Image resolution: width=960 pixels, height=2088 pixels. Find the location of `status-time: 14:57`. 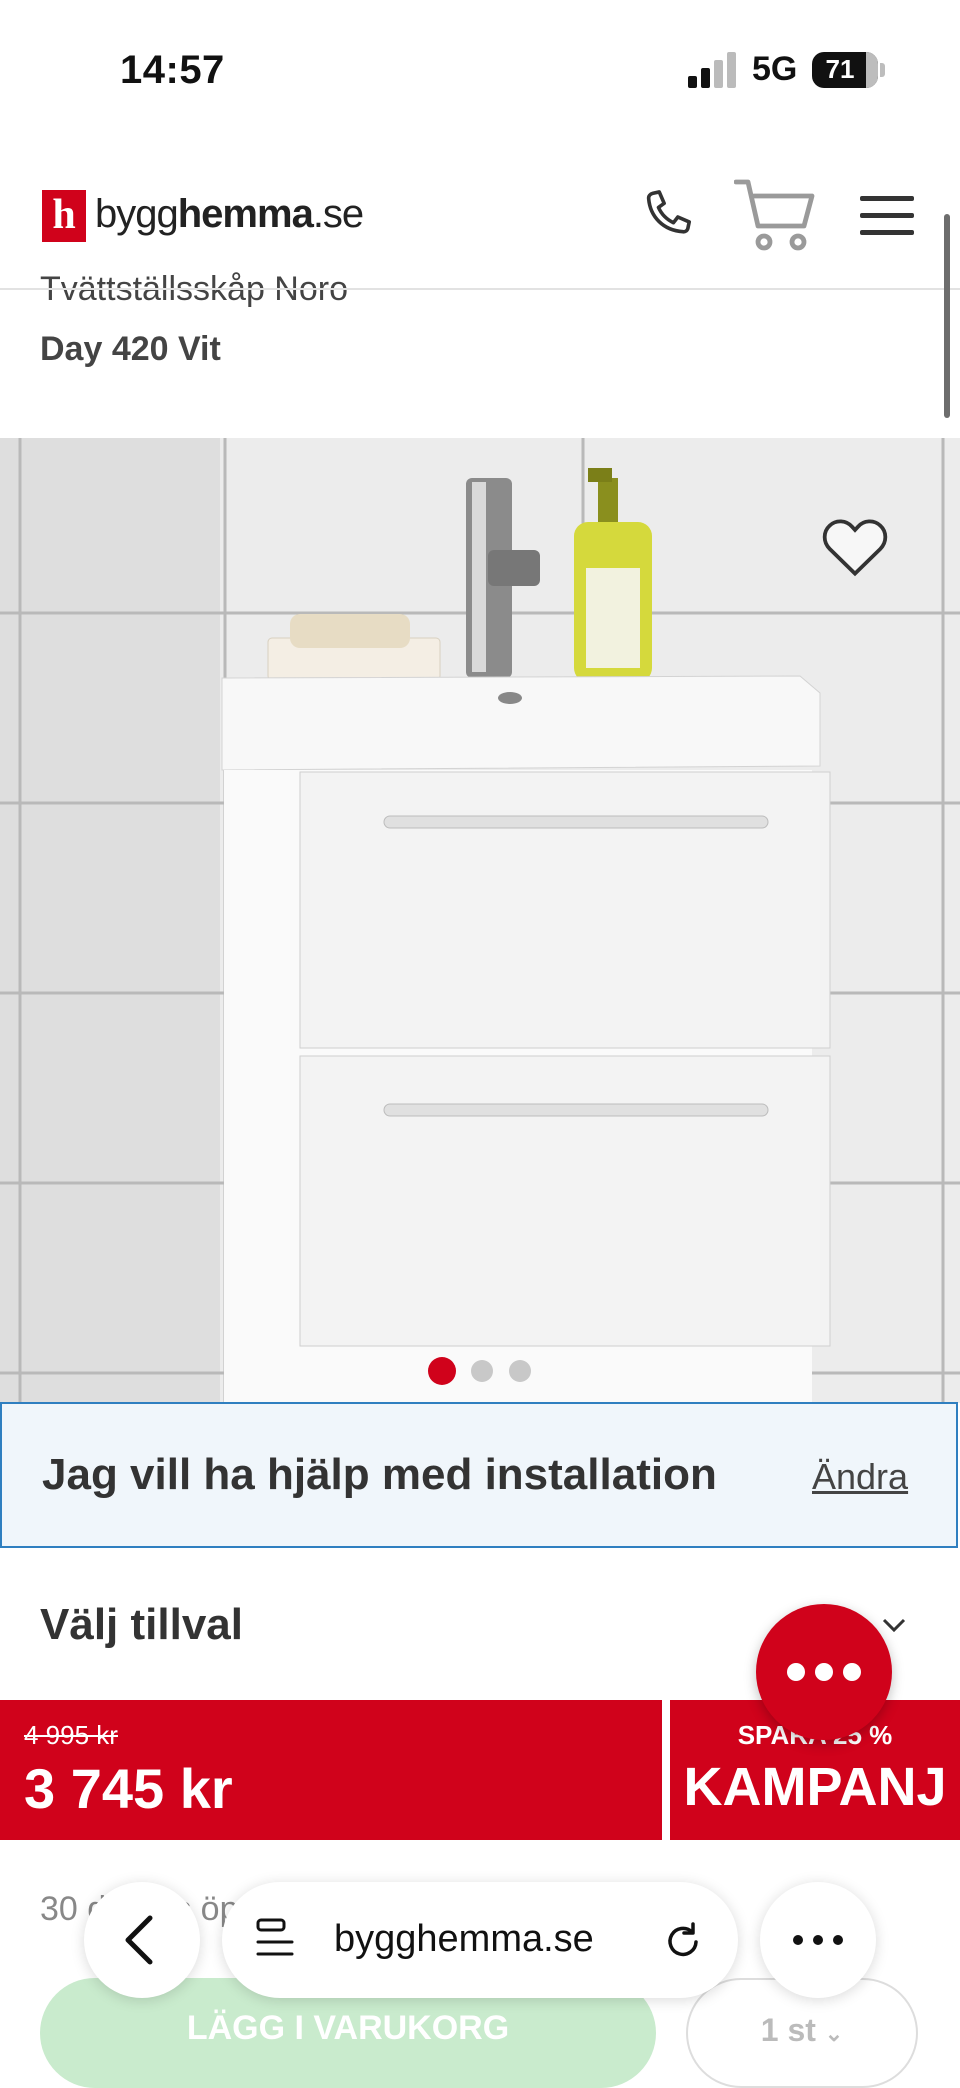

status-time: 14:57 is located at coordinates (172, 70).